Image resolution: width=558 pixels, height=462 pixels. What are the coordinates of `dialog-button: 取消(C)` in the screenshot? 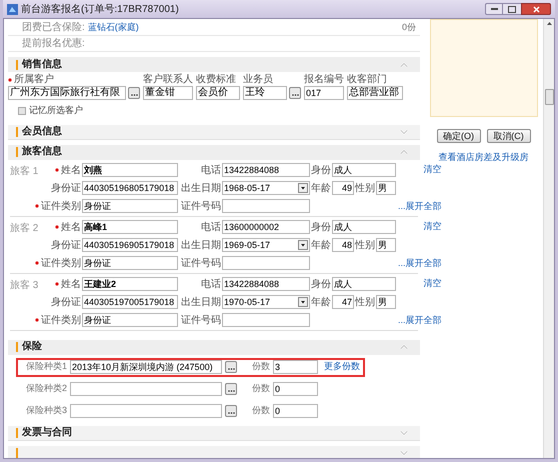 It's located at (508, 136).